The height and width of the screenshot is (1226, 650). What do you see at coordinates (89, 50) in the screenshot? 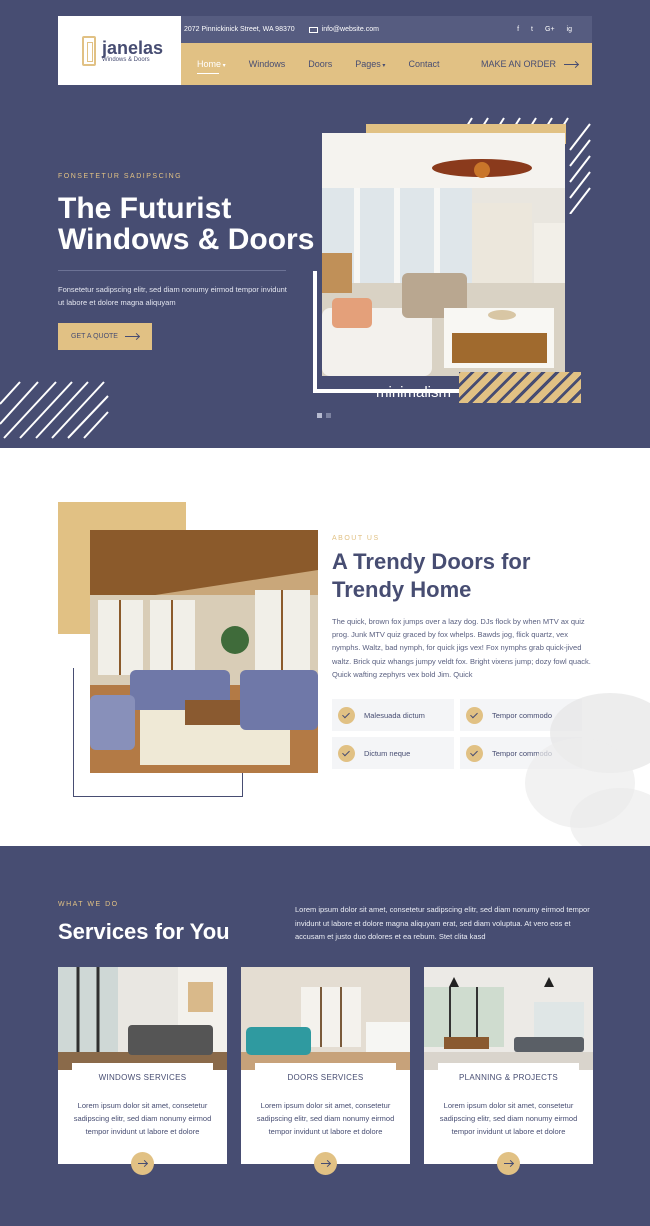
I see `window-logo-icon` at bounding box center [89, 50].